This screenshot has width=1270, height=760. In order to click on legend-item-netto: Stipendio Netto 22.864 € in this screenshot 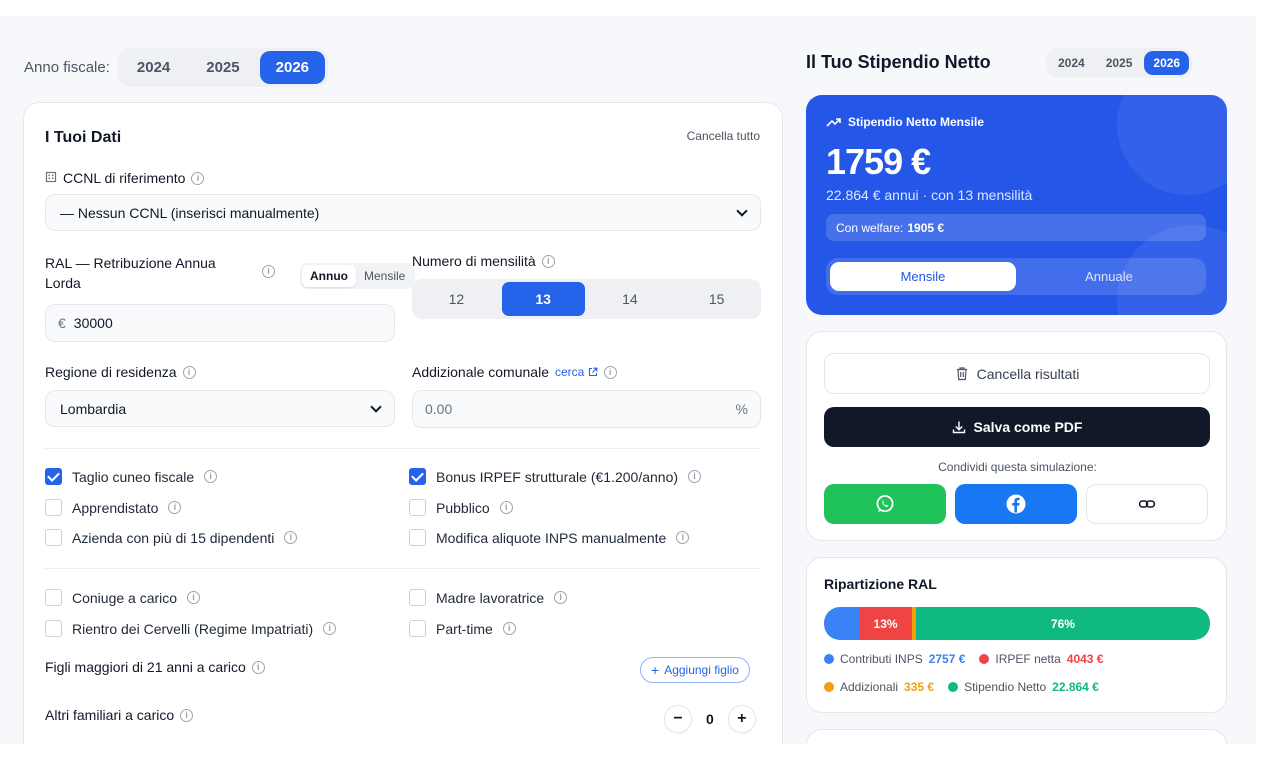, I will do `click(1023, 687)`.